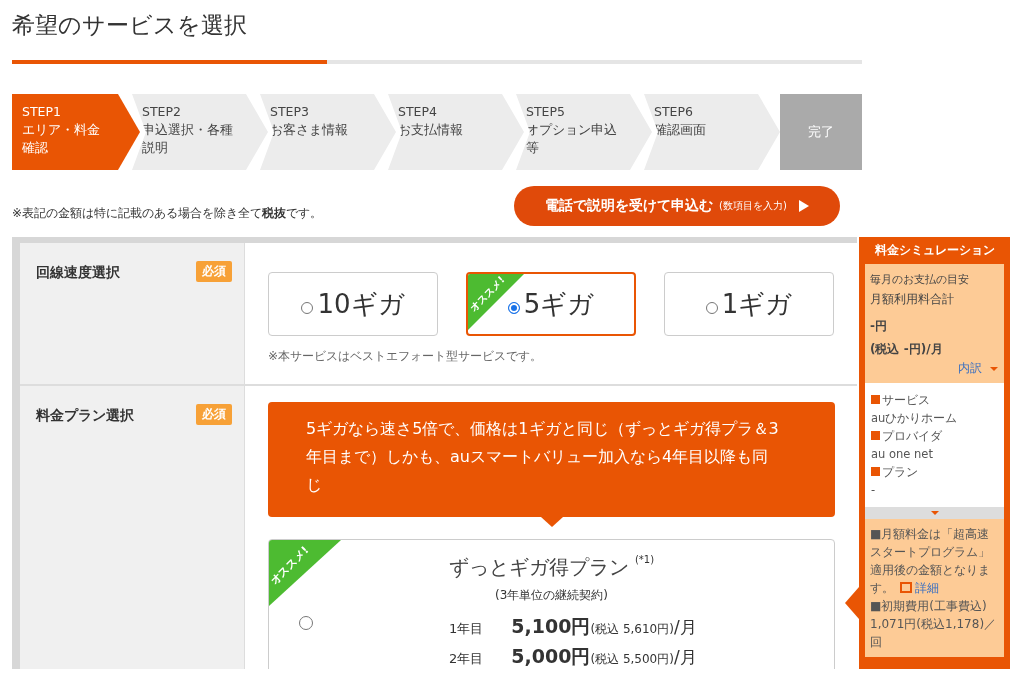 Image resolution: width=1024 pixels, height=683 pixels. Describe the element at coordinates (677, 206) in the screenshot. I see `phone-apply-button: 電話で説明を受けて申込む (数項目を入力)` at that location.